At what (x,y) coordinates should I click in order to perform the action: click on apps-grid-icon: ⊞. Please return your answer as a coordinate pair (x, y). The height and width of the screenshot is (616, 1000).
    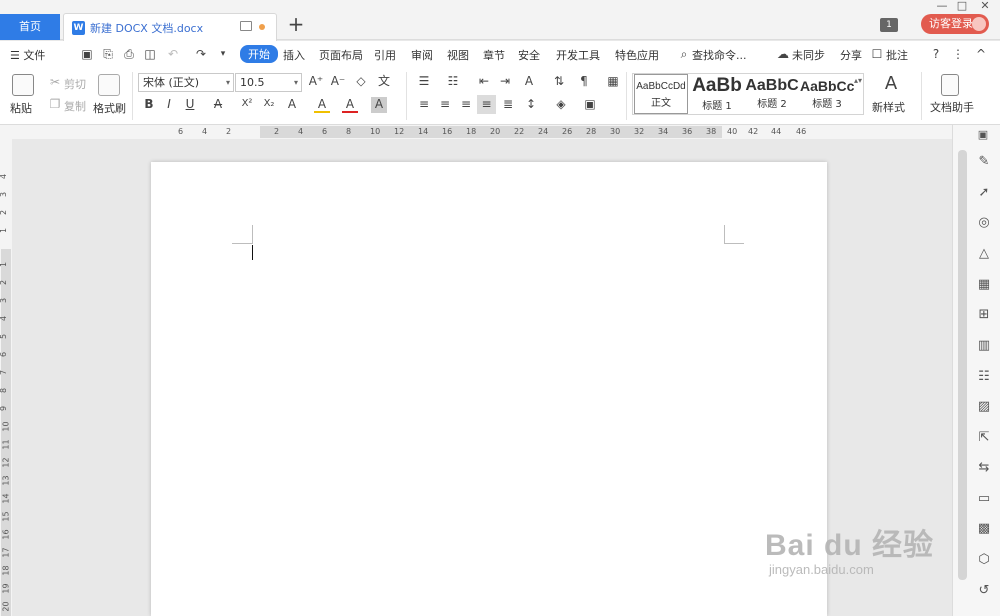
    Looking at the image, I should click on (984, 315).